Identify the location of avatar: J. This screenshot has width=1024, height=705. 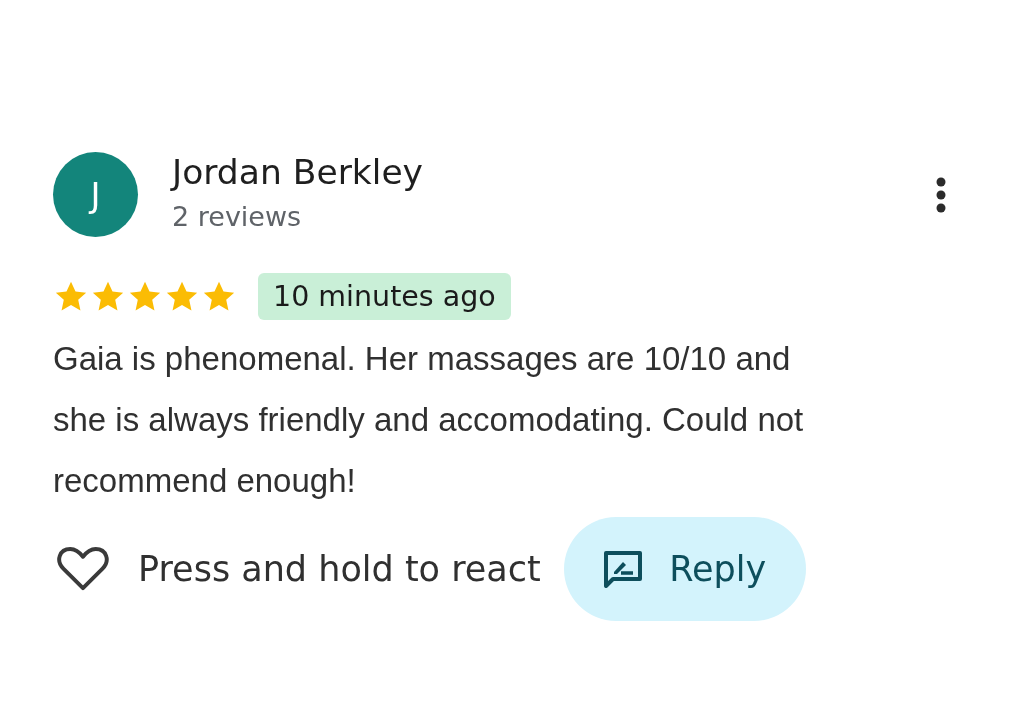
(95, 194).